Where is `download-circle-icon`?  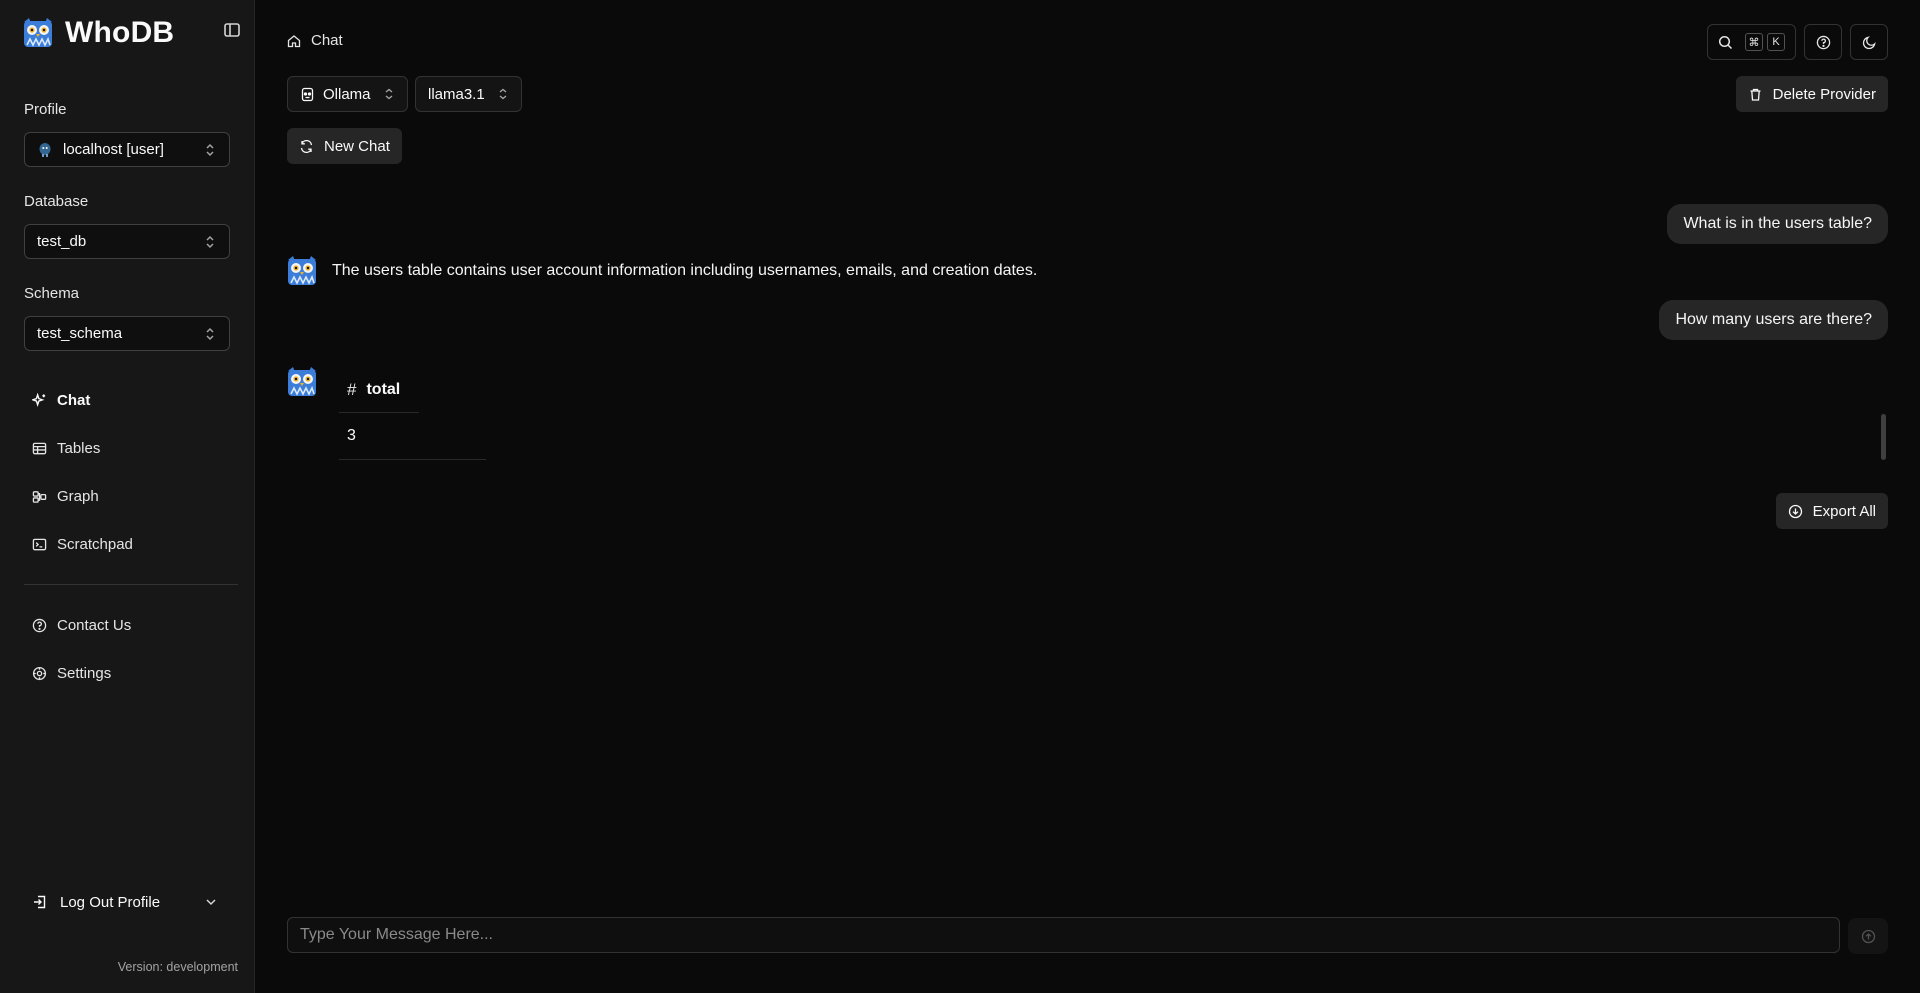 download-circle-icon is located at coordinates (1795, 511).